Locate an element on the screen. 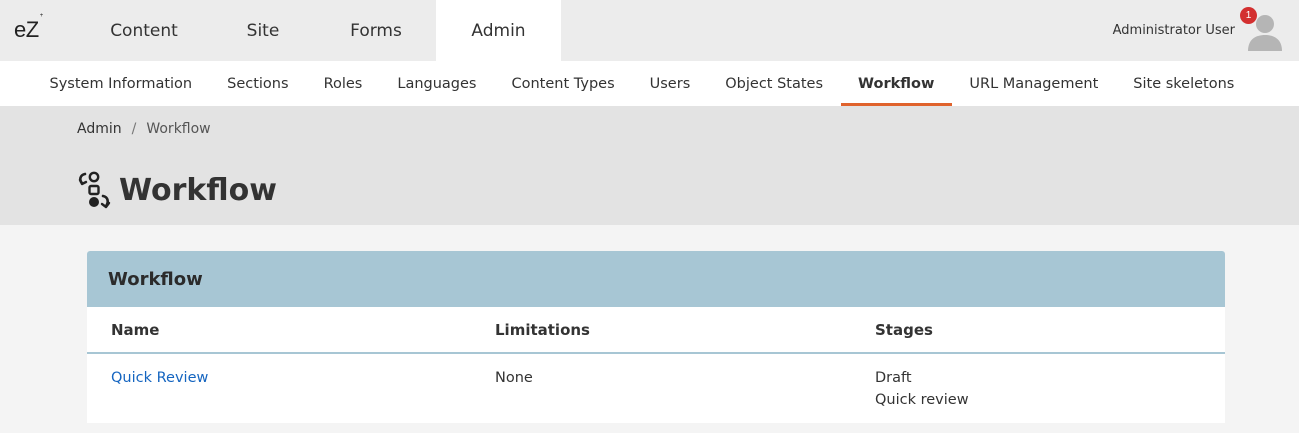  logo-mark: + is located at coordinates (41, 15).